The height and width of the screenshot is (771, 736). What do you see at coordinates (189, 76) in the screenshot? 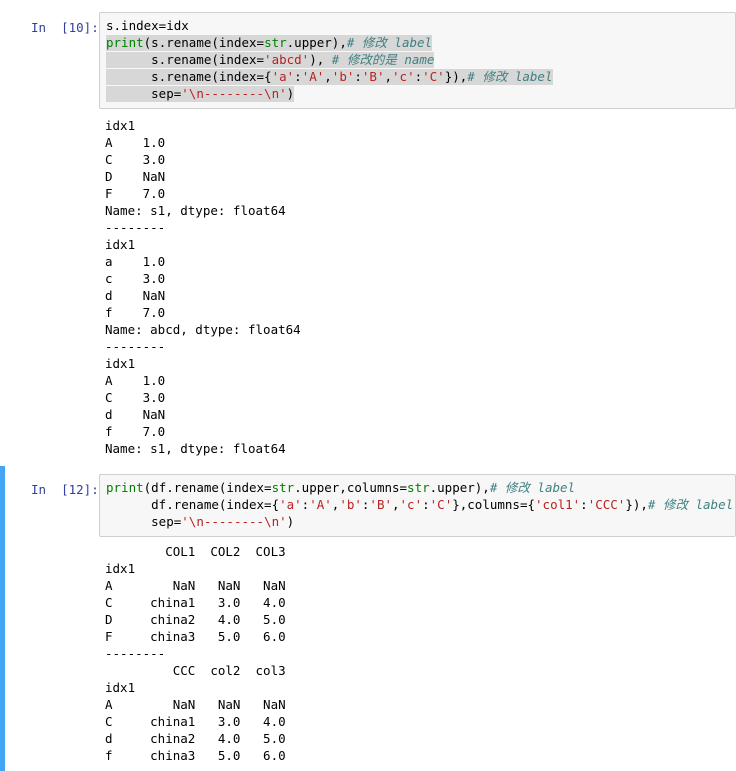
I see `code-token: s.rename(index={` at bounding box center [189, 76].